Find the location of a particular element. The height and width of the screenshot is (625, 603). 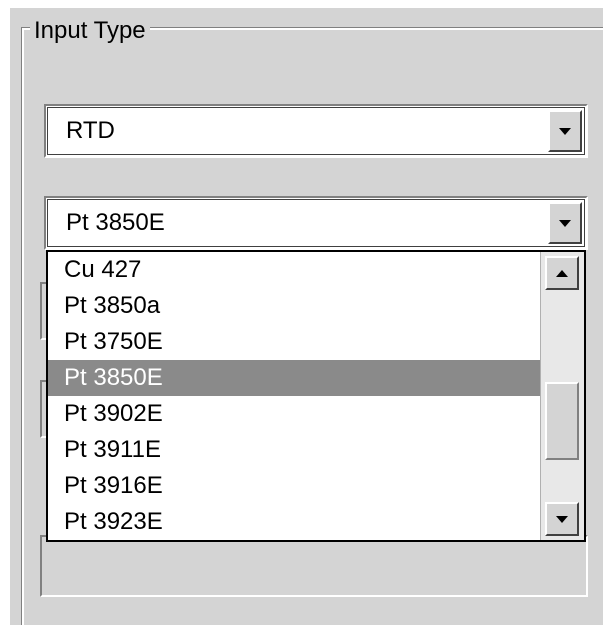

dropdown-scrollbar is located at coordinates (562, 396).